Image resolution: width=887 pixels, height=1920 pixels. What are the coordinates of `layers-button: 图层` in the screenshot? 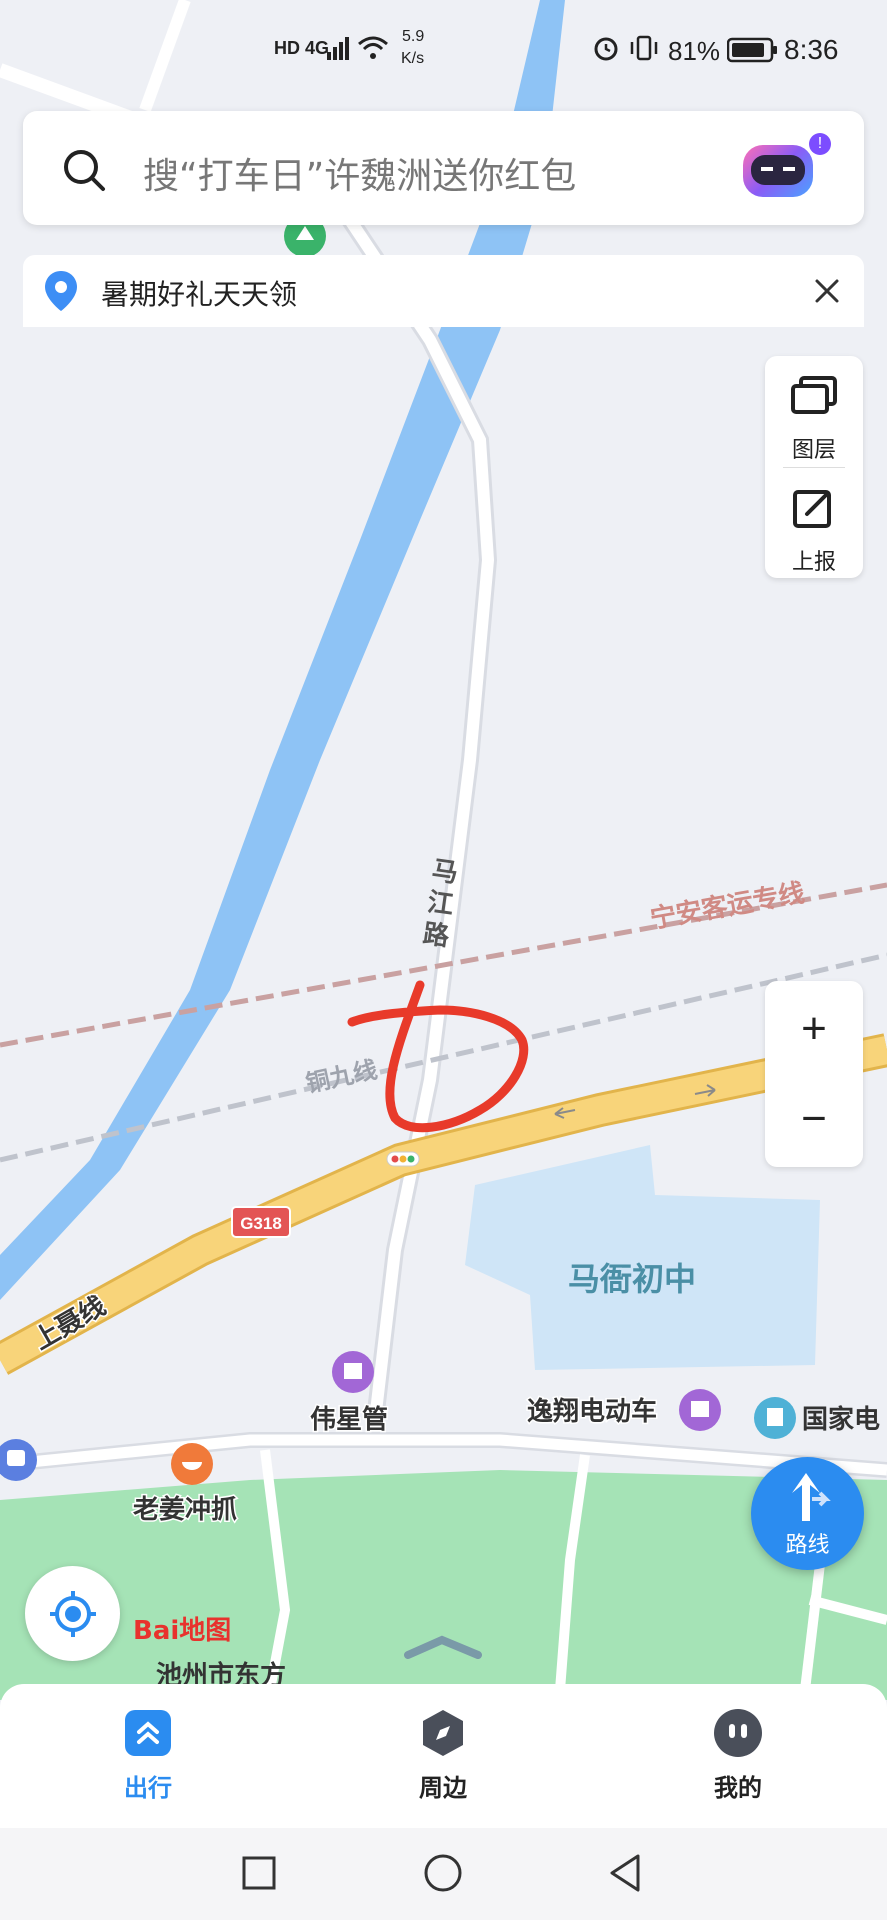 It's located at (814, 411).